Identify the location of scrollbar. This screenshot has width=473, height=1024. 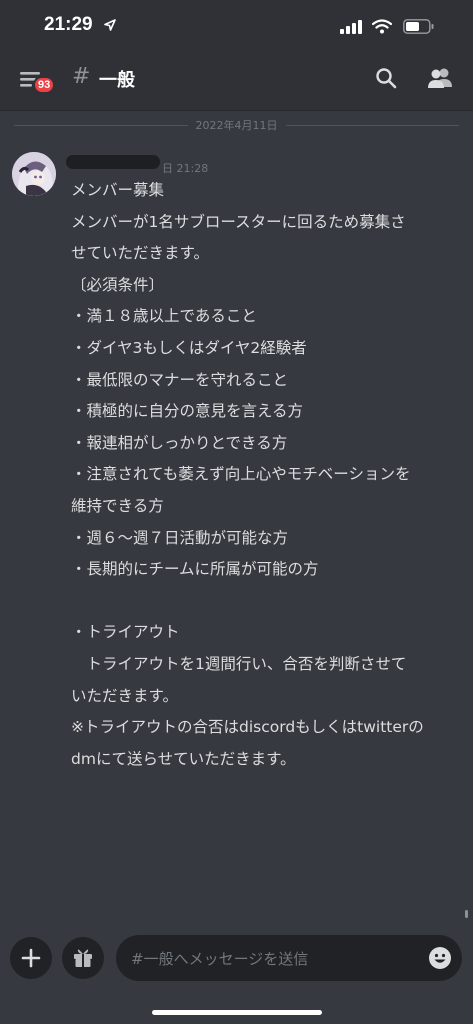
(466, 914).